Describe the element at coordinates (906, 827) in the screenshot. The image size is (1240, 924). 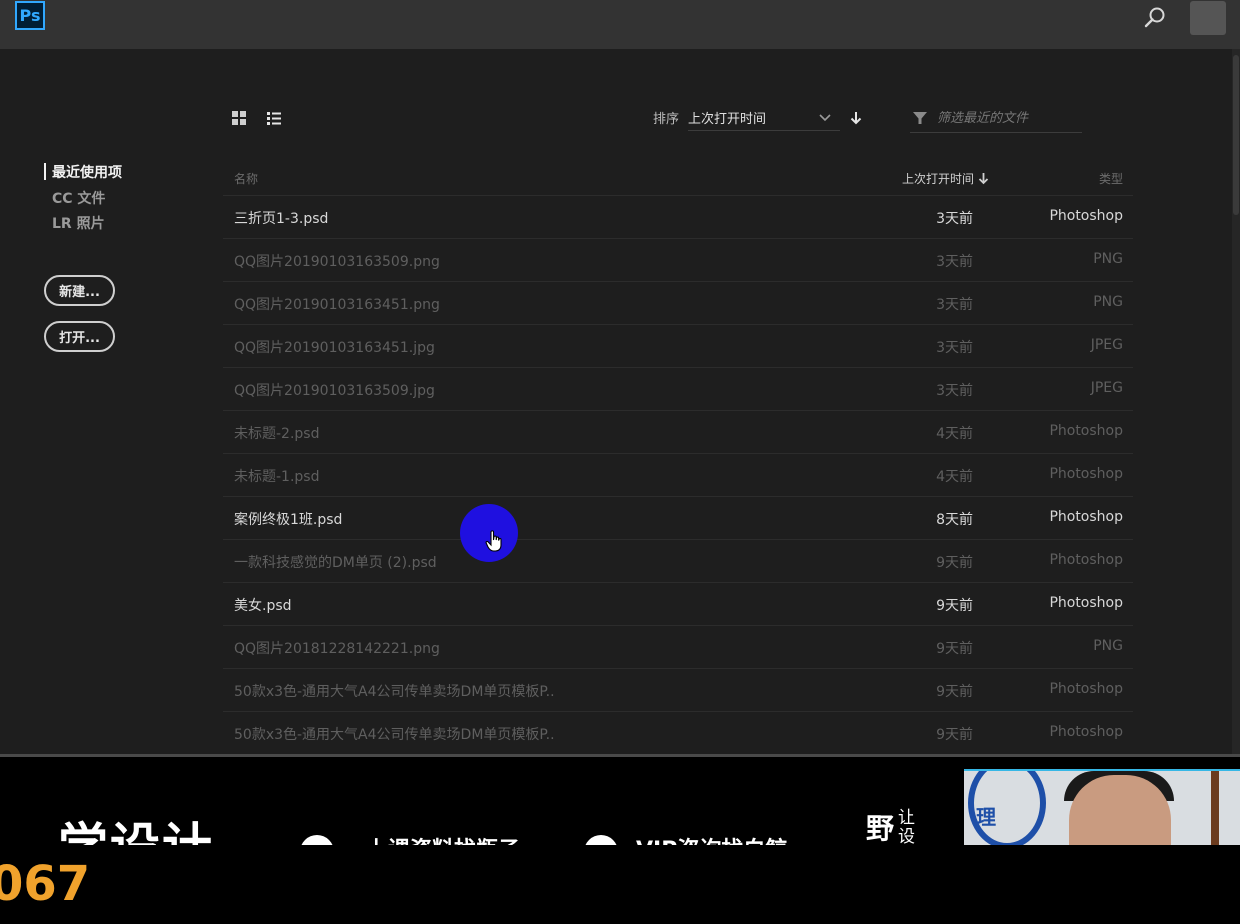
I see `banner-slogan-small: 让设` at that location.